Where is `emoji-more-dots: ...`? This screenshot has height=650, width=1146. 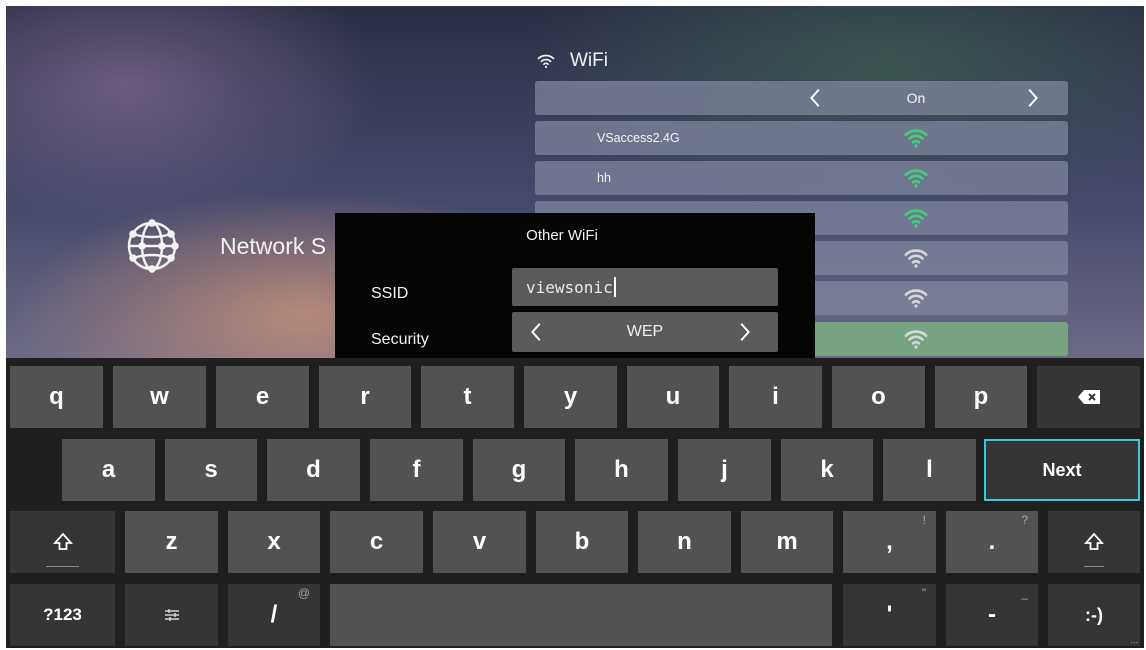
emoji-more-dots: ... is located at coordinates (1134, 640).